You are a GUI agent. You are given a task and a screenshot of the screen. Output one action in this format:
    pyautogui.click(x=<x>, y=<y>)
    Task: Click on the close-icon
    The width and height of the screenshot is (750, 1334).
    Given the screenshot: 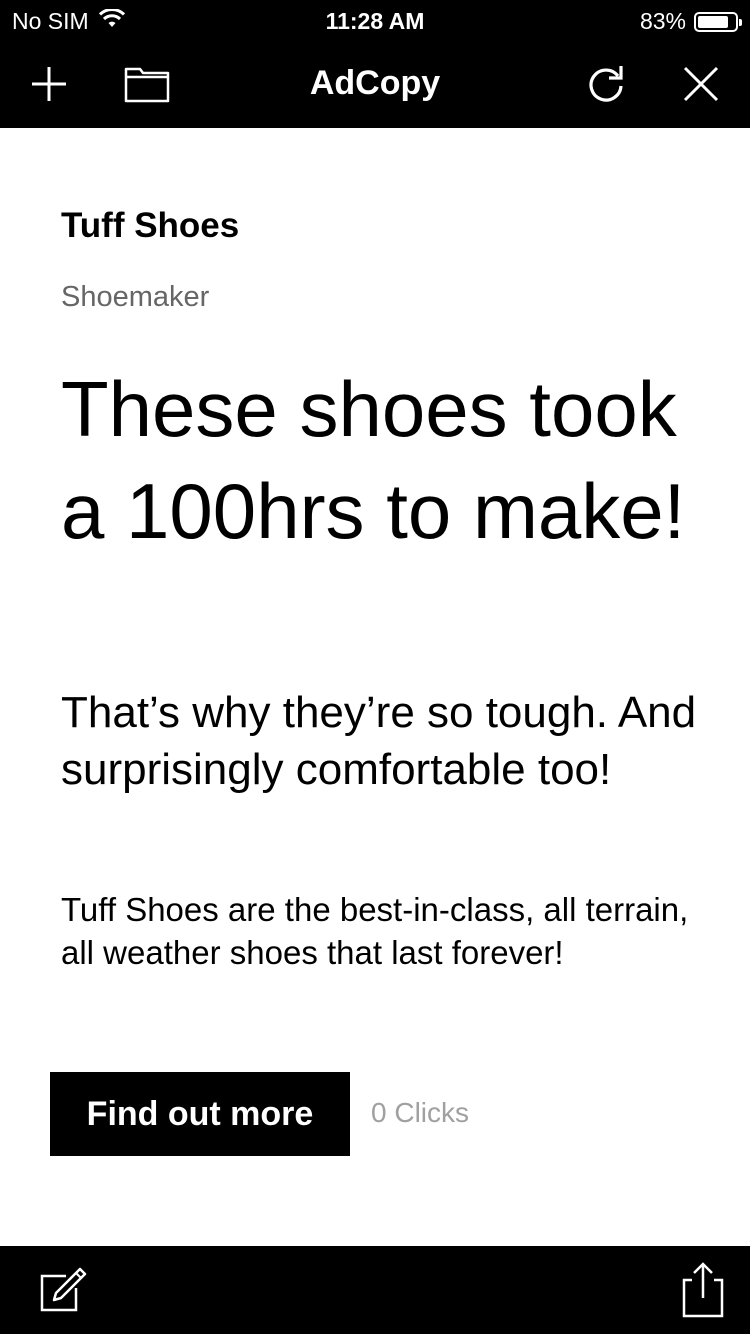 What is the action you would take?
    pyautogui.click(x=701, y=84)
    